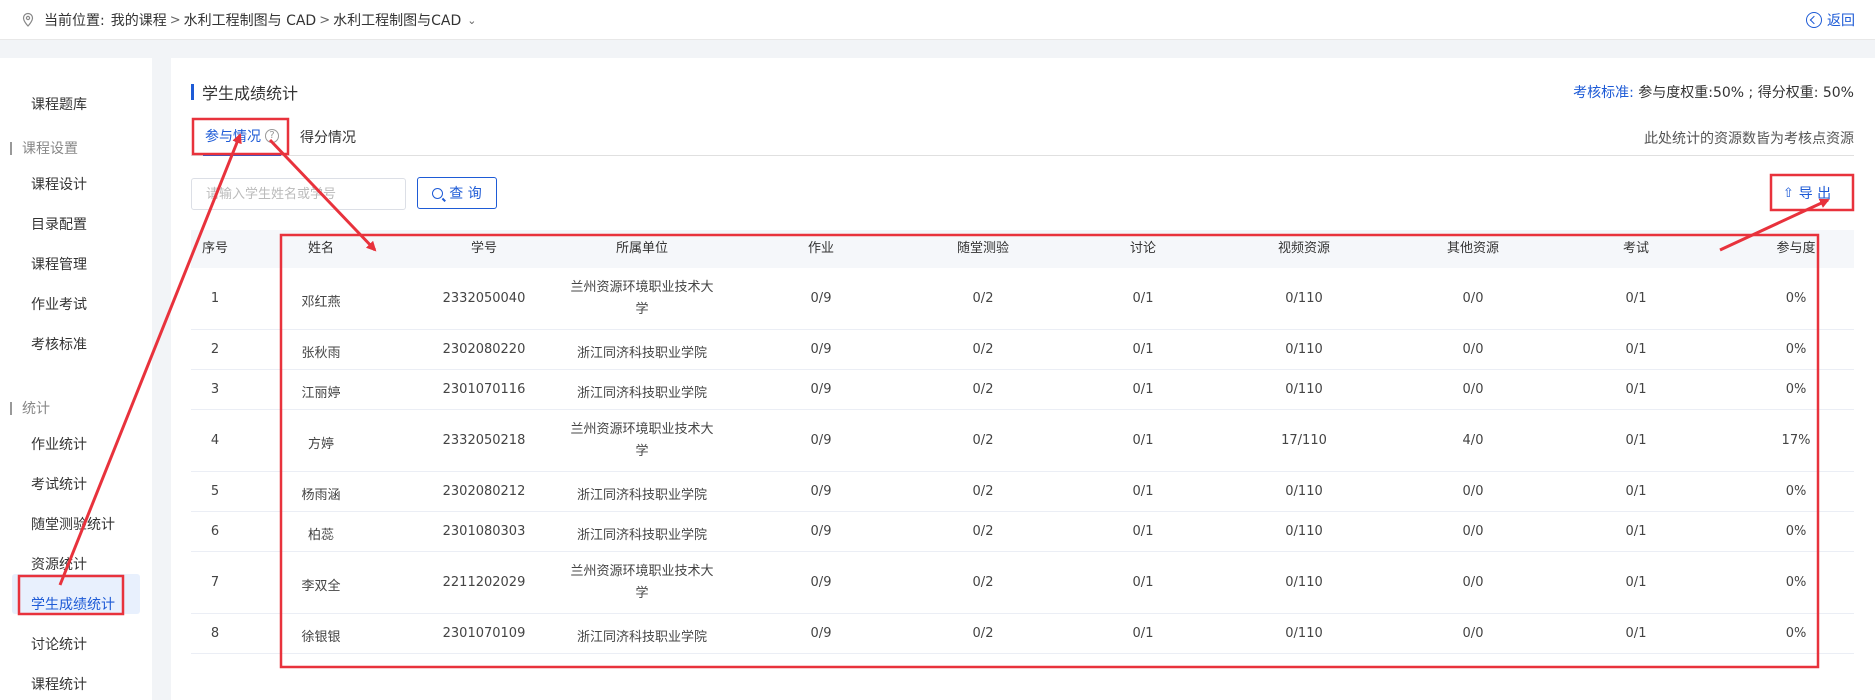  I want to click on column-header: 姓名, so click(321, 248).